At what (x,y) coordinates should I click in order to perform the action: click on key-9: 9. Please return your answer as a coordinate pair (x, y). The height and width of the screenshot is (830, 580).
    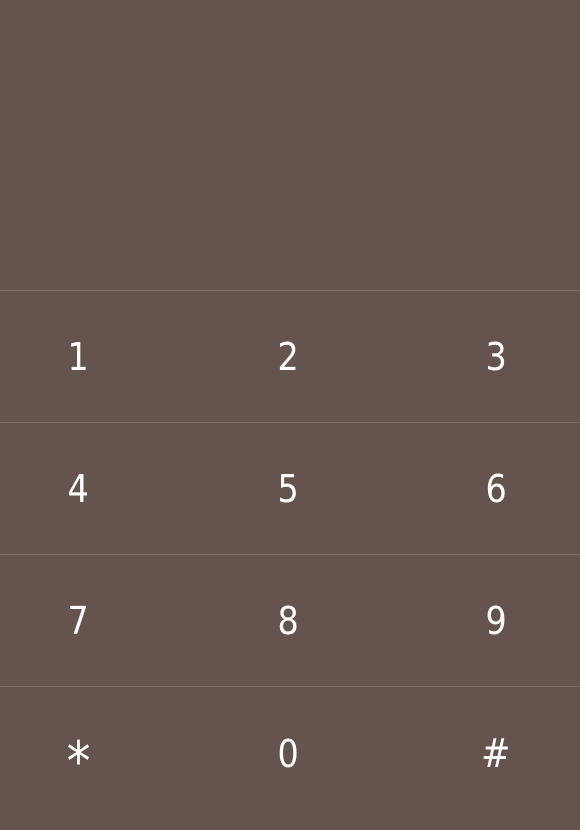
    Looking at the image, I should click on (496, 620).